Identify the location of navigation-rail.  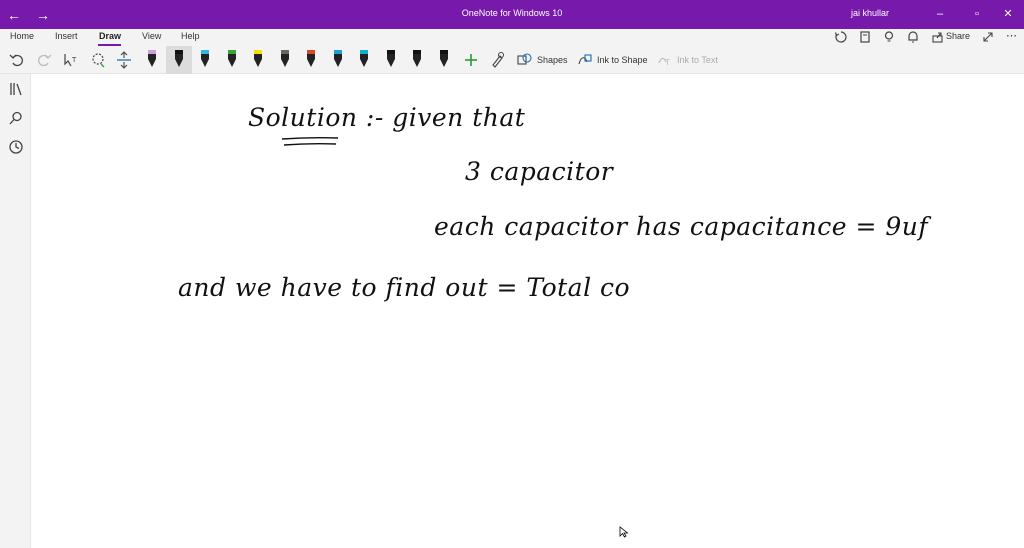
(15, 311).